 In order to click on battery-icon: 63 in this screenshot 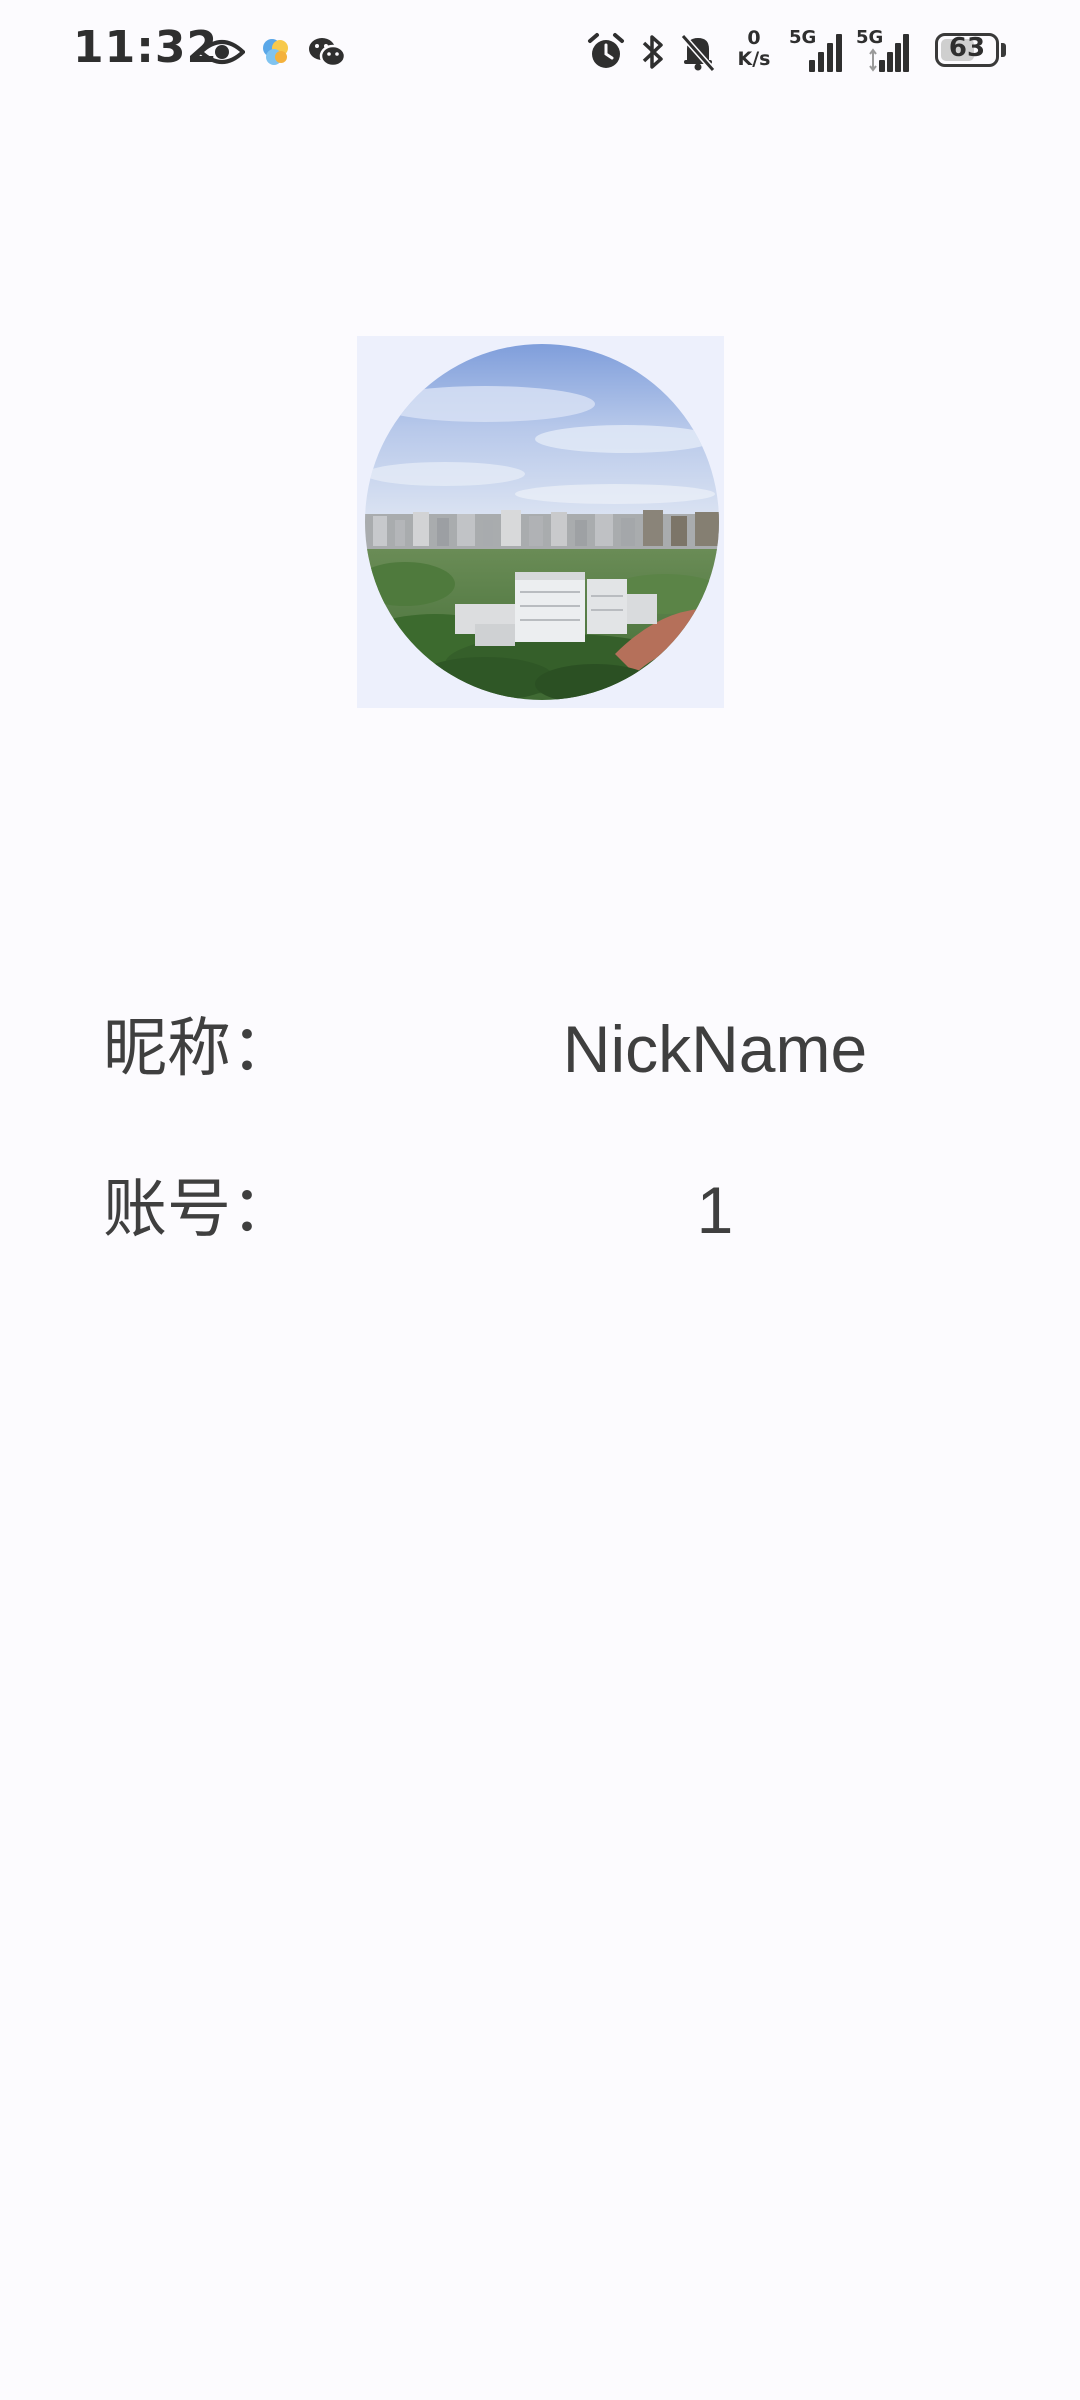, I will do `click(967, 50)`.